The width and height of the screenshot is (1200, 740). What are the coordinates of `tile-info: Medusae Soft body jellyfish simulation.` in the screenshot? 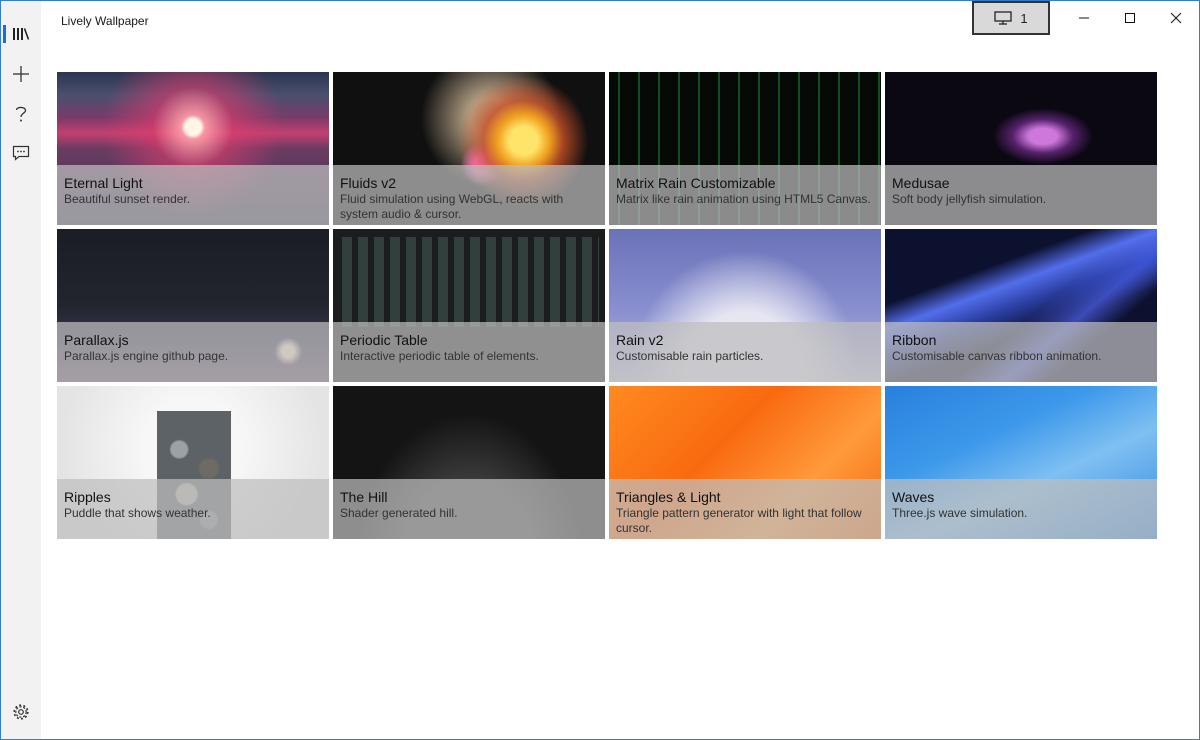 It's located at (1021, 195).